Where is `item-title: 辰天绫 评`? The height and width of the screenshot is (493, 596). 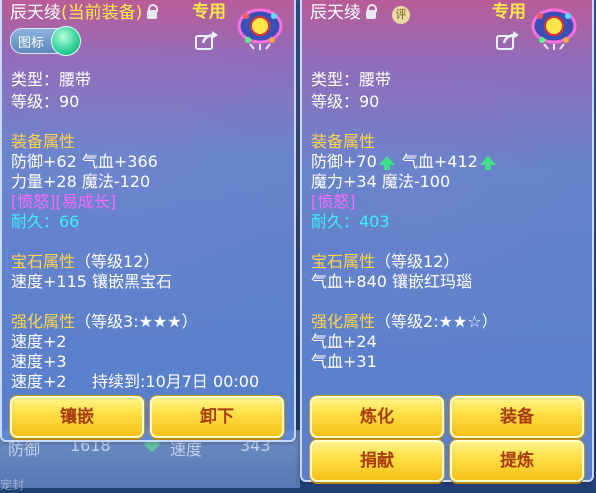
item-title: 辰天绫 评 is located at coordinates (360, 12).